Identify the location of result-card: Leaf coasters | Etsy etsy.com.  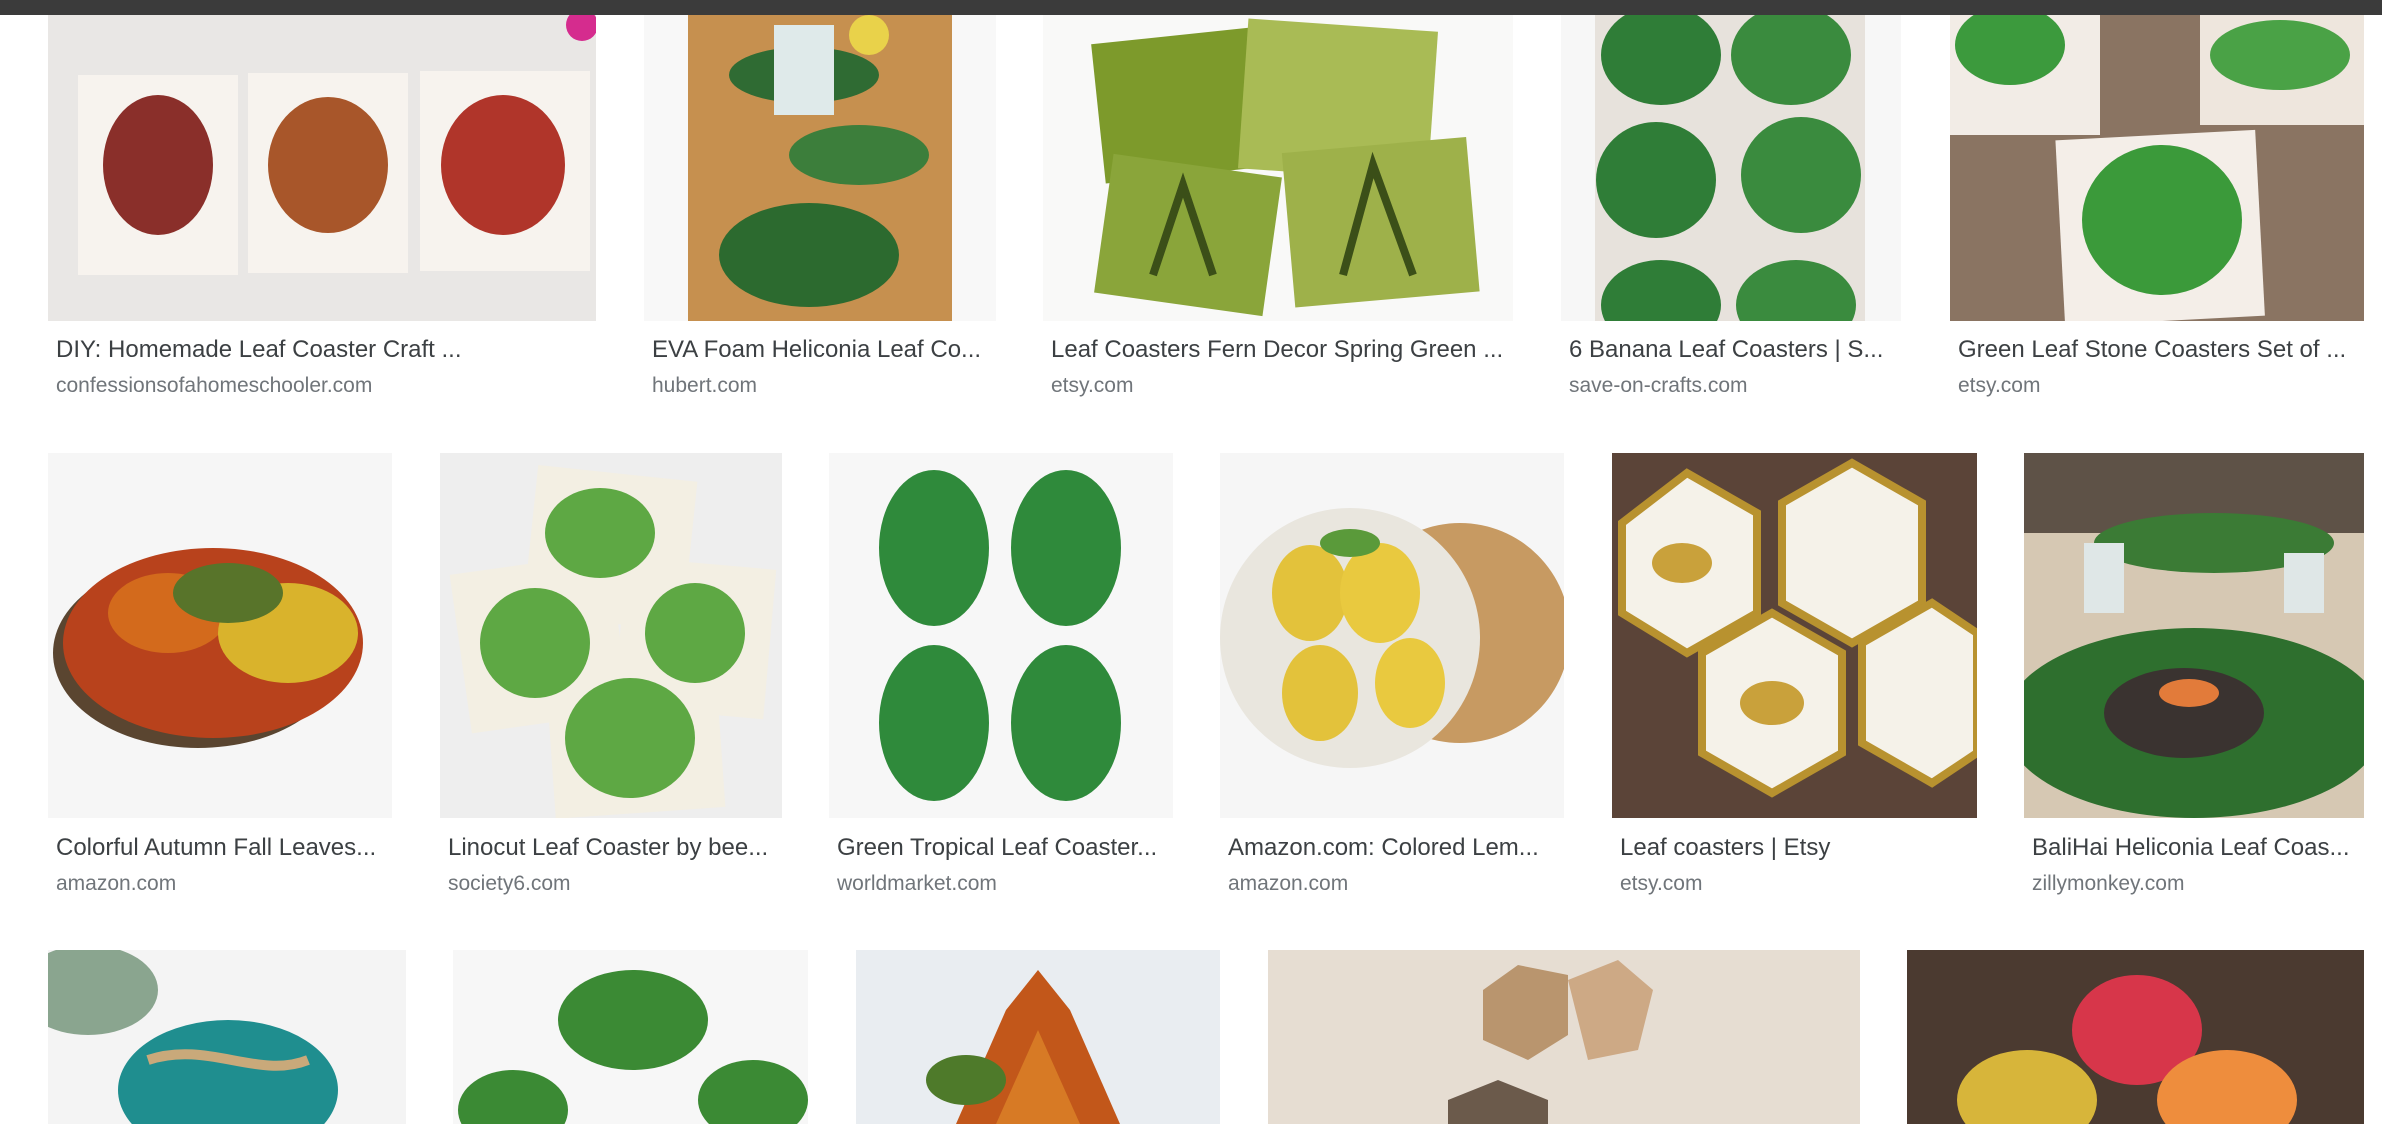
(1794, 678).